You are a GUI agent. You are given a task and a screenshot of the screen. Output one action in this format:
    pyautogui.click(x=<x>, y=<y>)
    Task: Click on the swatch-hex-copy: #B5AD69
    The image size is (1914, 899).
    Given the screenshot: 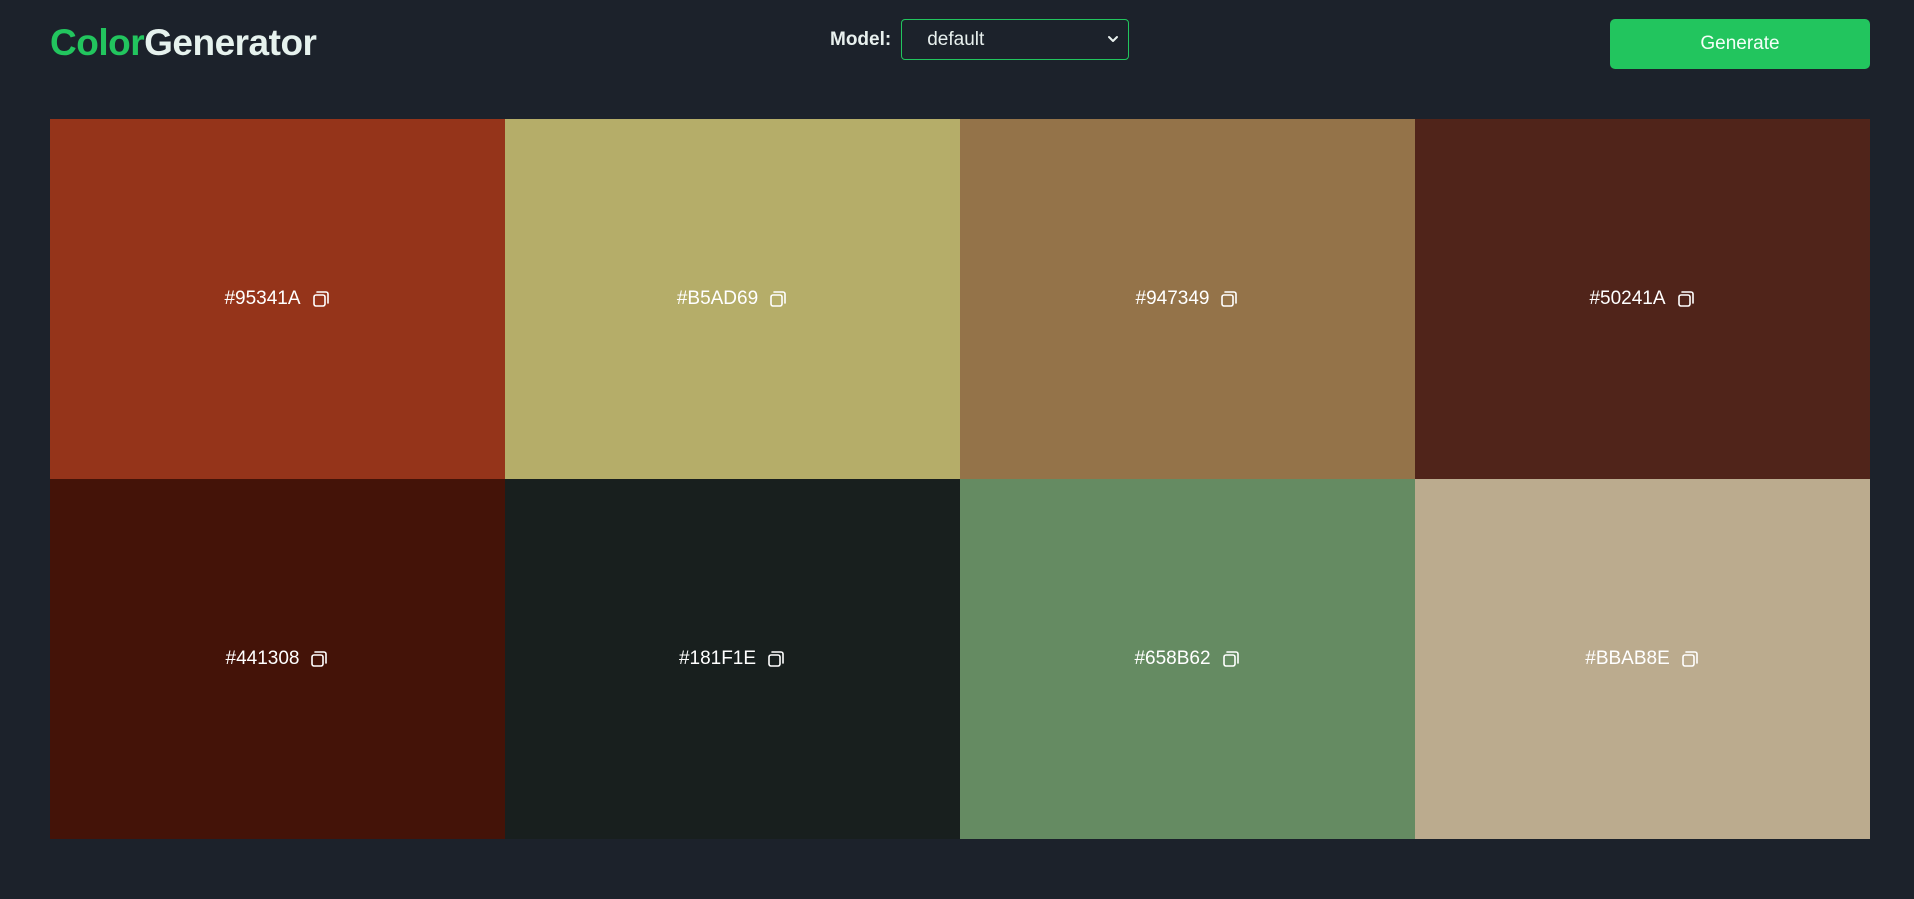 What is the action you would take?
    pyautogui.click(x=732, y=299)
    